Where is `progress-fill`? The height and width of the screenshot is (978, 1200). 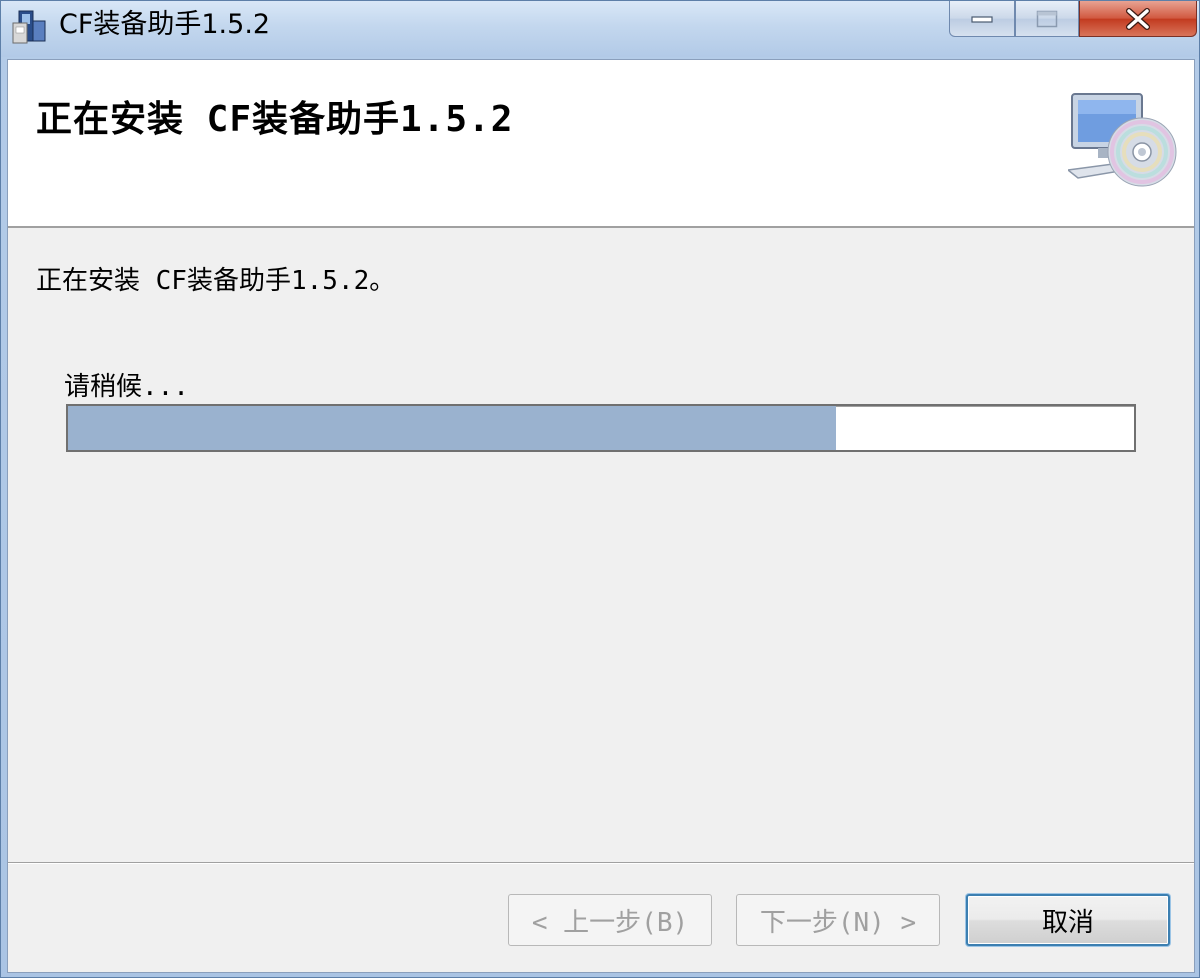
progress-fill is located at coordinates (452, 428).